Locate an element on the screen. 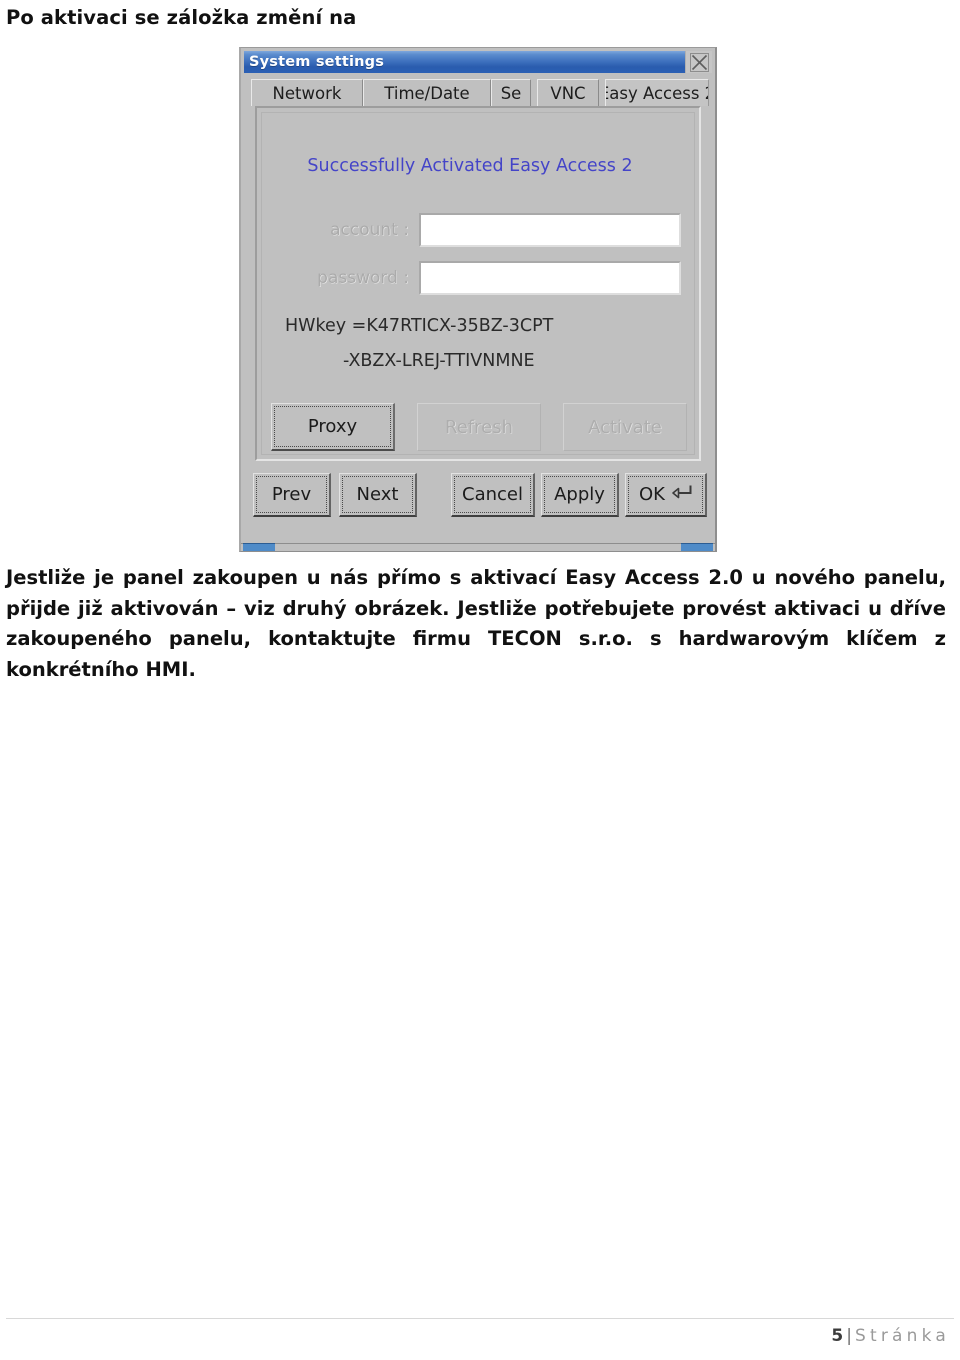 This screenshot has height=1360, width=960. tab-security: Se is located at coordinates (511, 92).